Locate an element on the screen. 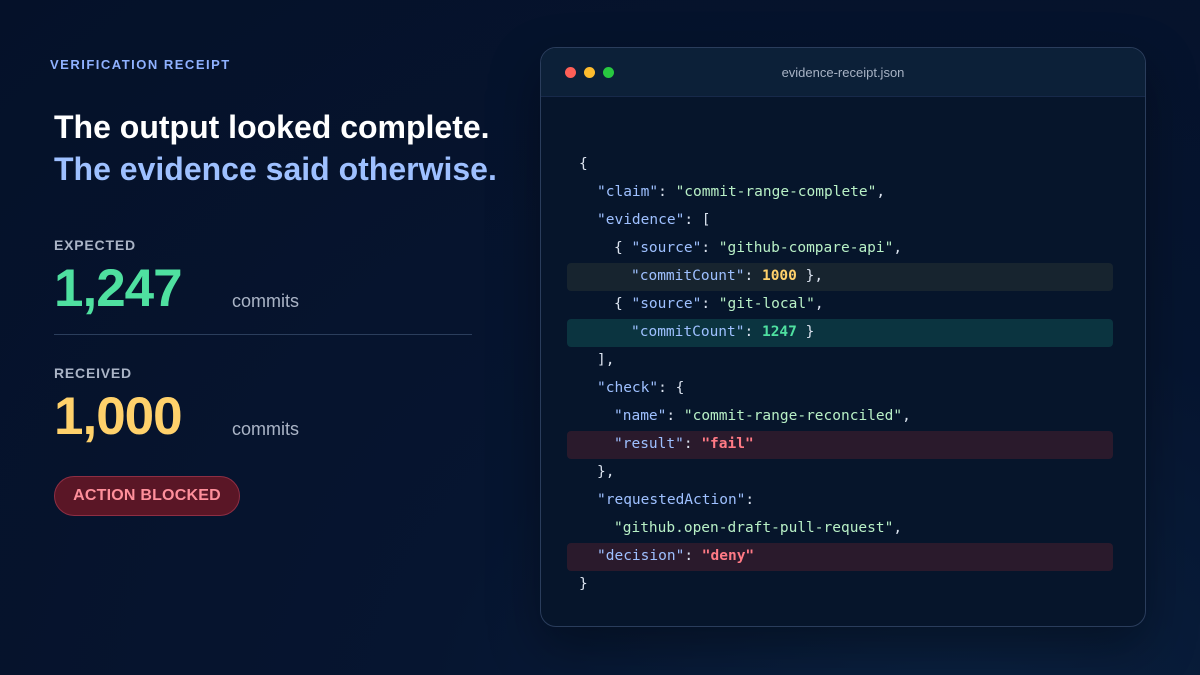 Image resolution: width=1200 pixels, height=675 pixels. expected-unit: commits is located at coordinates (265, 301).